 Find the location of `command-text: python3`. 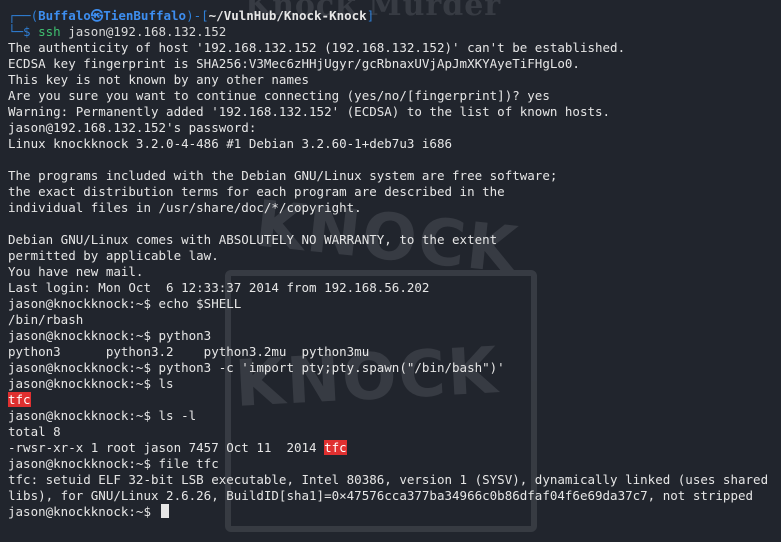

command-text: python3 is located at coordinates (185, 335).